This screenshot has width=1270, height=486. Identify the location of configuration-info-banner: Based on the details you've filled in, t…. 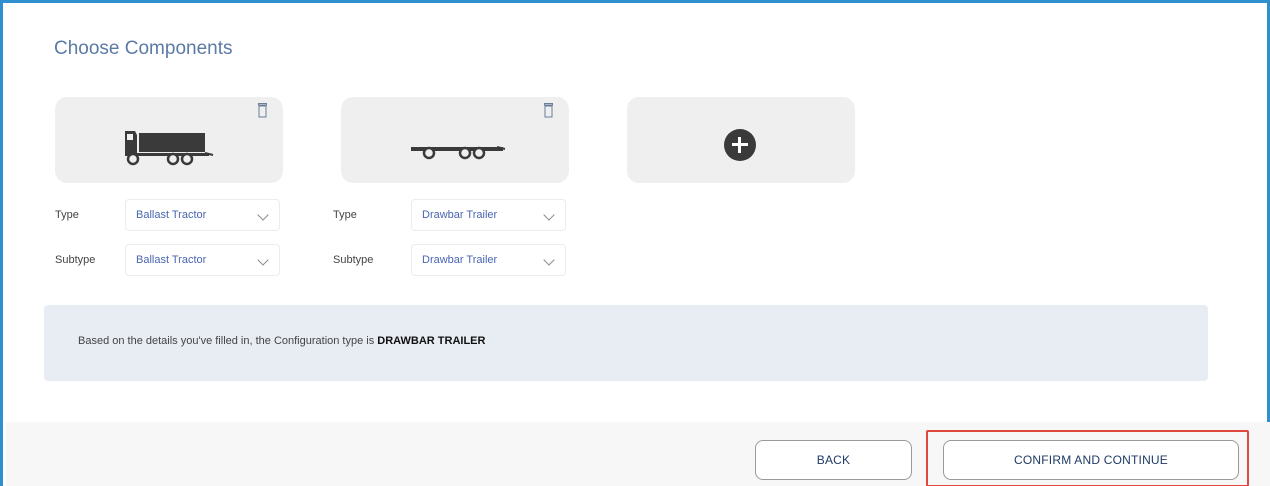
(626, 343).